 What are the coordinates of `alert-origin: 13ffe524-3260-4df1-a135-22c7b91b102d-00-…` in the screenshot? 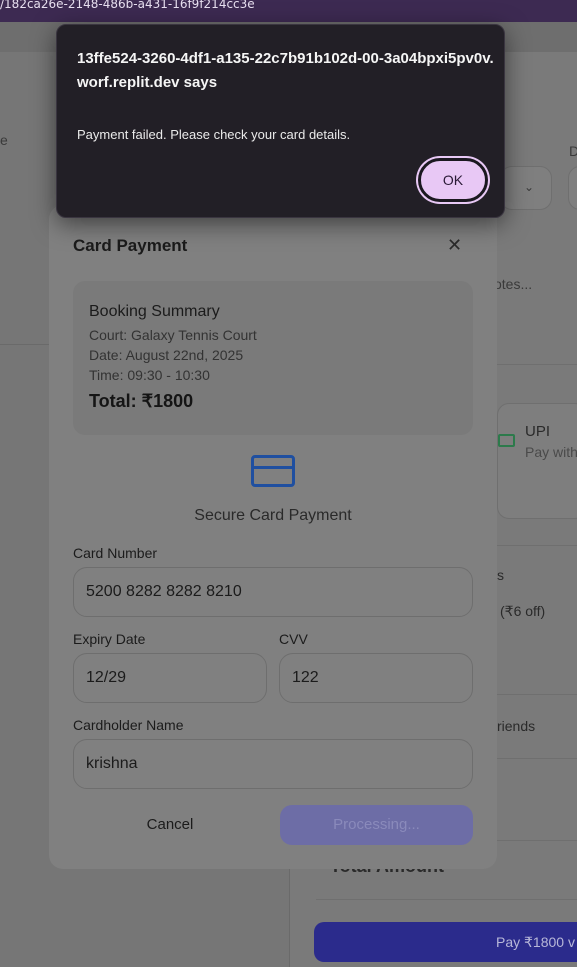 It's located at (285, 70).